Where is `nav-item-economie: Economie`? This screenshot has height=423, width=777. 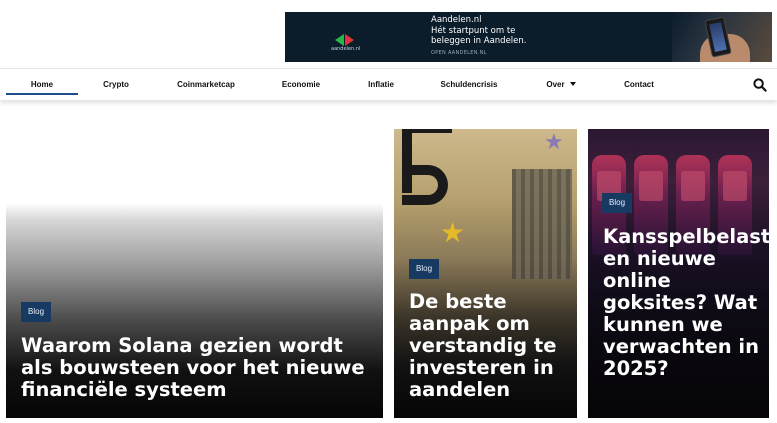
nav-item-economie: Economie is located at coordinates (301, 84).